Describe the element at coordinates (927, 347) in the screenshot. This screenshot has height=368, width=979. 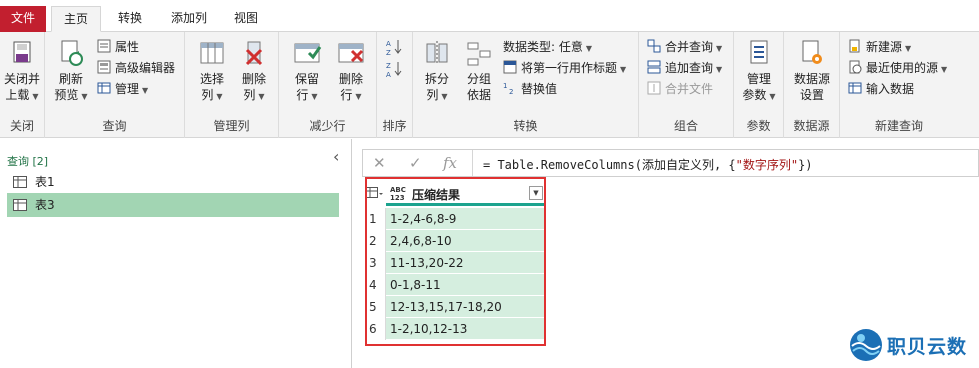
I see `watermark-text: 职贝云数` at that location.